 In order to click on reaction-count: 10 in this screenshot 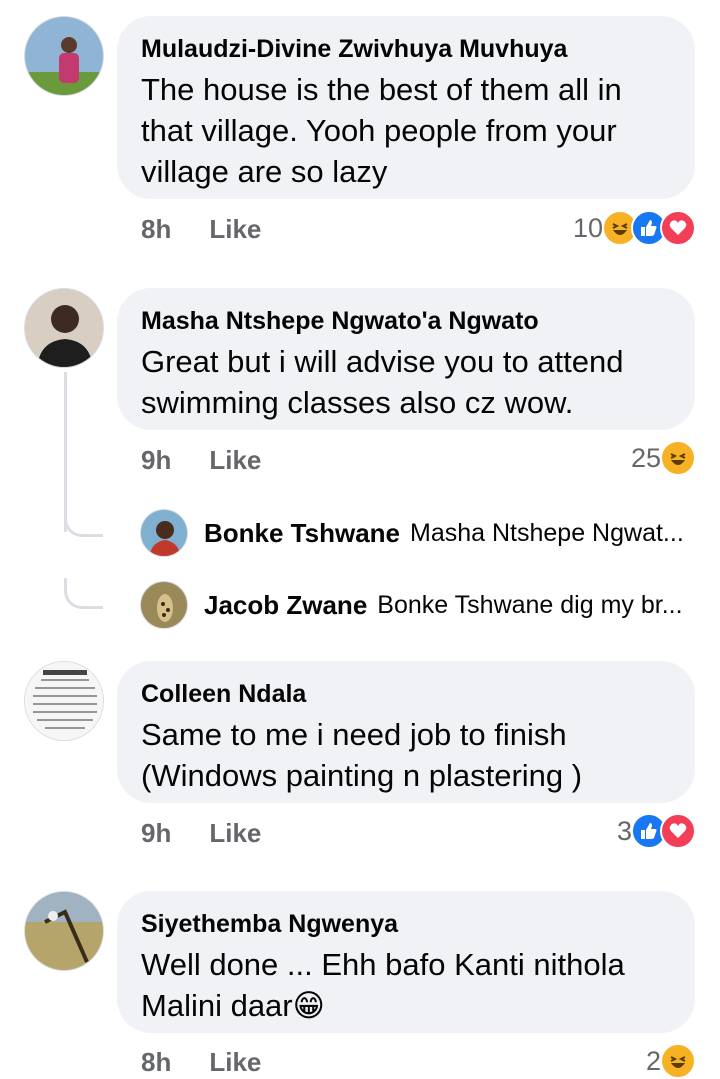, I will do `click(587, 227)`.